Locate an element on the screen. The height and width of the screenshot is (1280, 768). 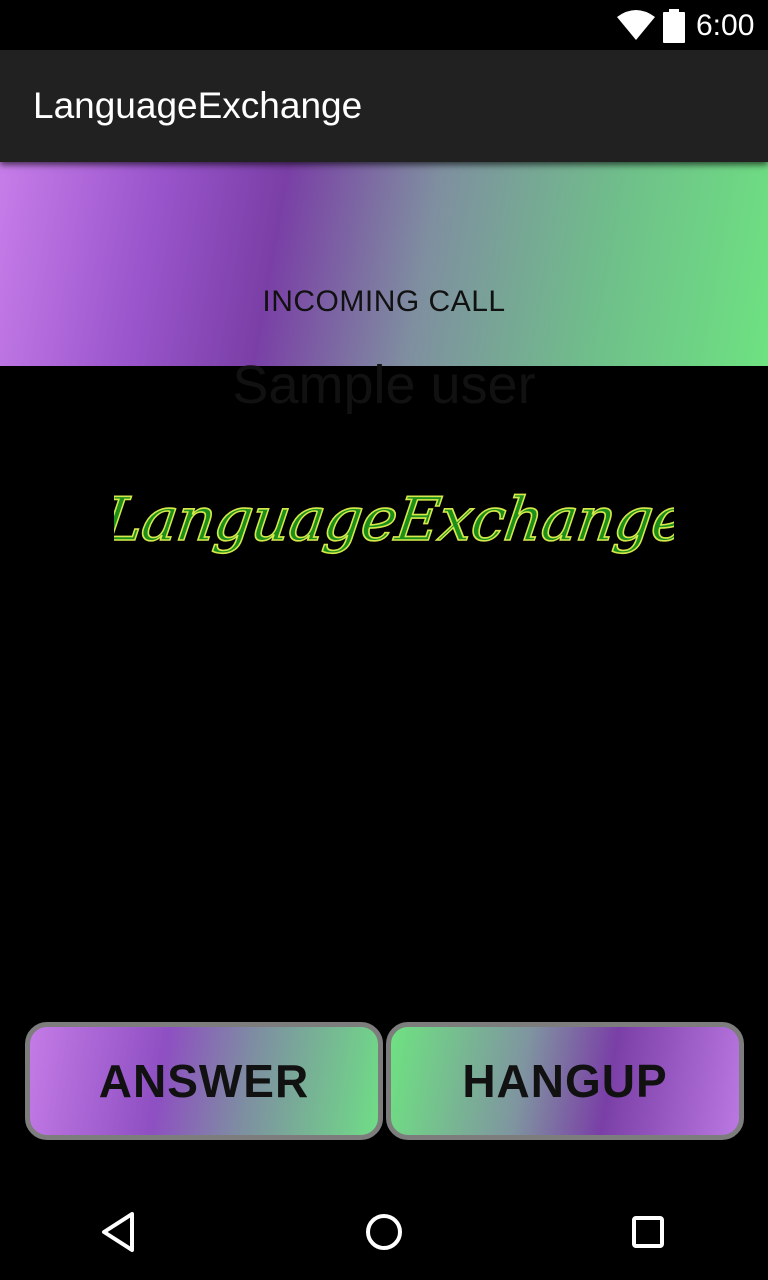
language-exchange-logo: LanguageExchange is located at coordinates (394, 519).